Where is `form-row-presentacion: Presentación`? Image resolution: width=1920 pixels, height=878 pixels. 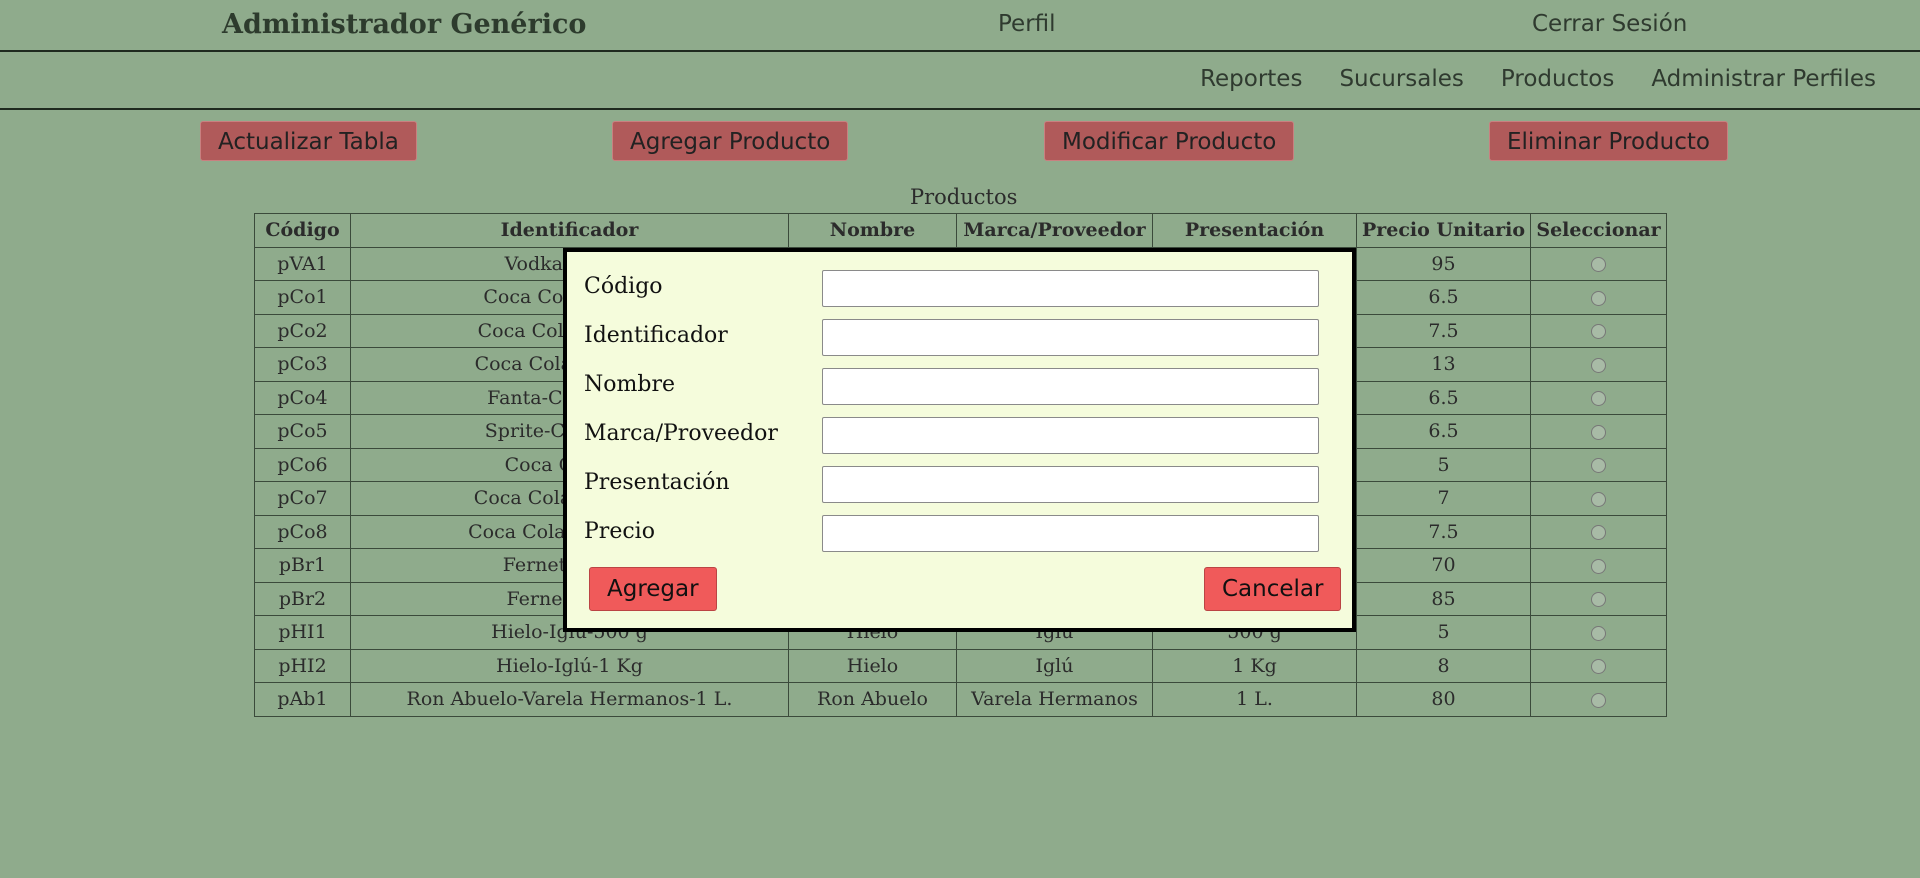 form-row-presentacion: Presentación is located at coordinates (964, 484).